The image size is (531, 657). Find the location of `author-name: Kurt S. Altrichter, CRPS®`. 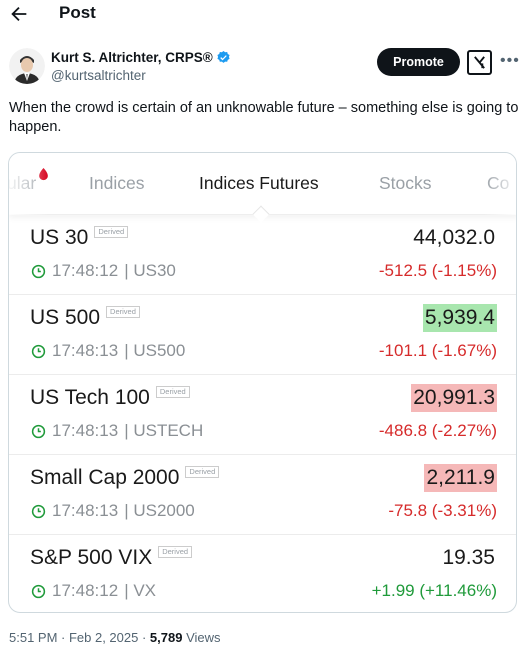

author-name: Kurt S. Altrichter, CRPS® is located at coordinates (141, 57).